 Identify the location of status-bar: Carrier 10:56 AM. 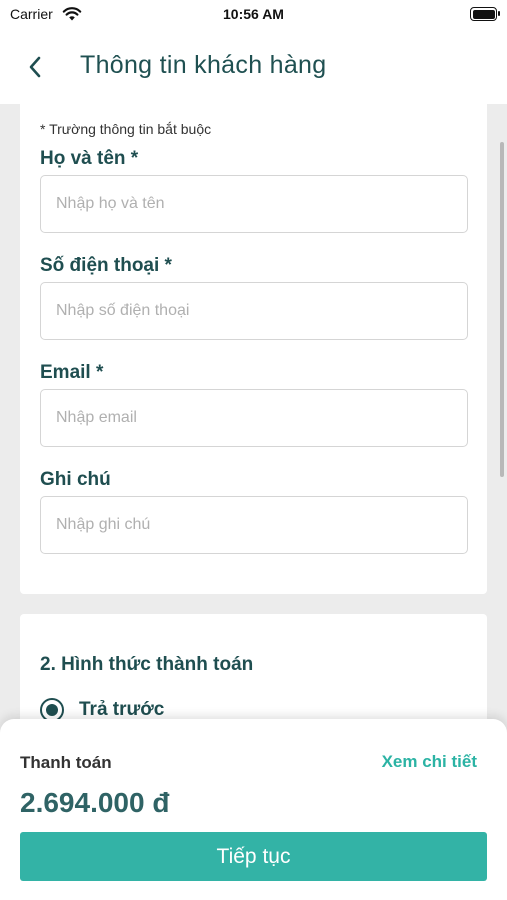
(253, 15).